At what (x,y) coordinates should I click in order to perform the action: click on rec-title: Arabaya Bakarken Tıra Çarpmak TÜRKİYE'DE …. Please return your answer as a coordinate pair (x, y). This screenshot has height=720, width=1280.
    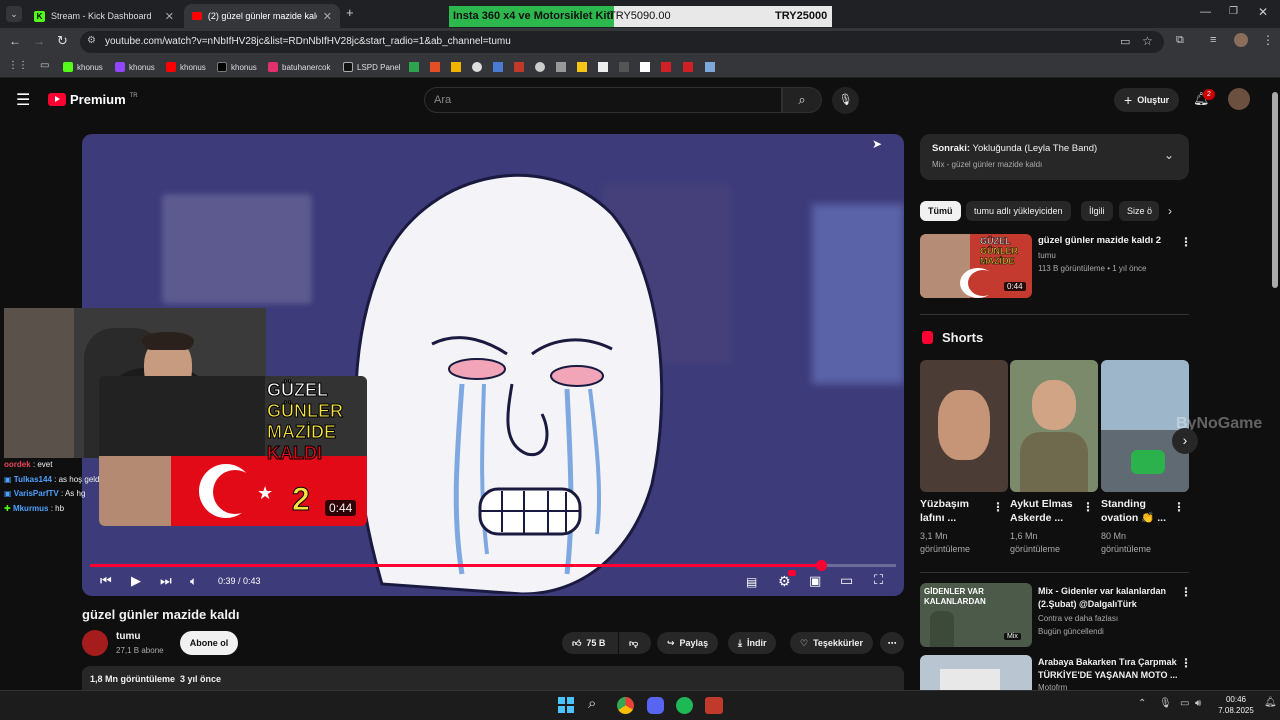
    Looking at the image, I should click on (1108, 669).